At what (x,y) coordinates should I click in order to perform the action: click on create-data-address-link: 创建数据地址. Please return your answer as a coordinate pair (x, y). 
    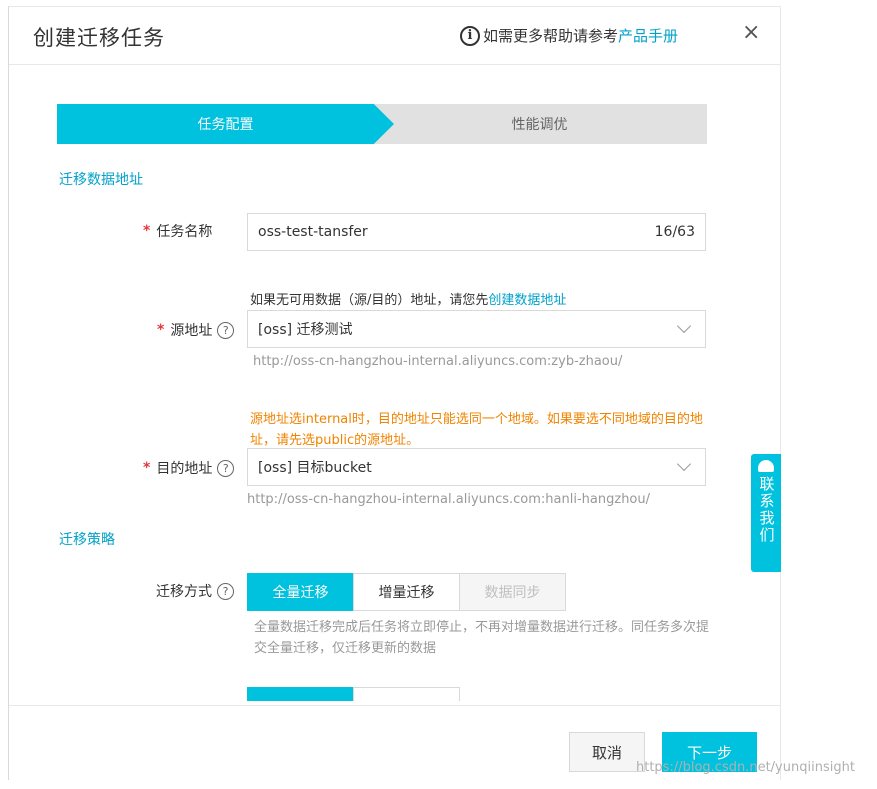
    Looking at the image, I should click on (527, 300).